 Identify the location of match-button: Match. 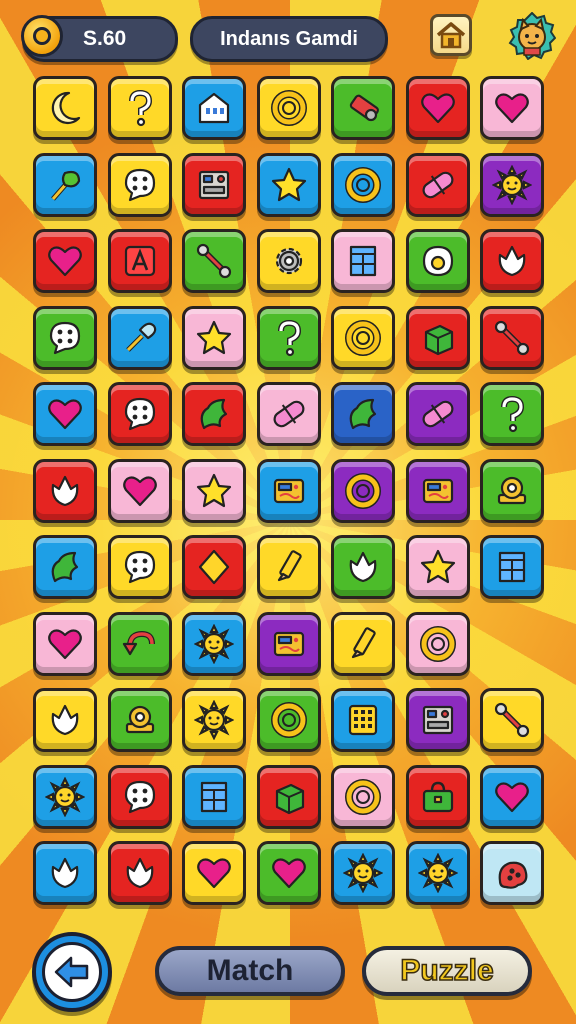
(250, 971).